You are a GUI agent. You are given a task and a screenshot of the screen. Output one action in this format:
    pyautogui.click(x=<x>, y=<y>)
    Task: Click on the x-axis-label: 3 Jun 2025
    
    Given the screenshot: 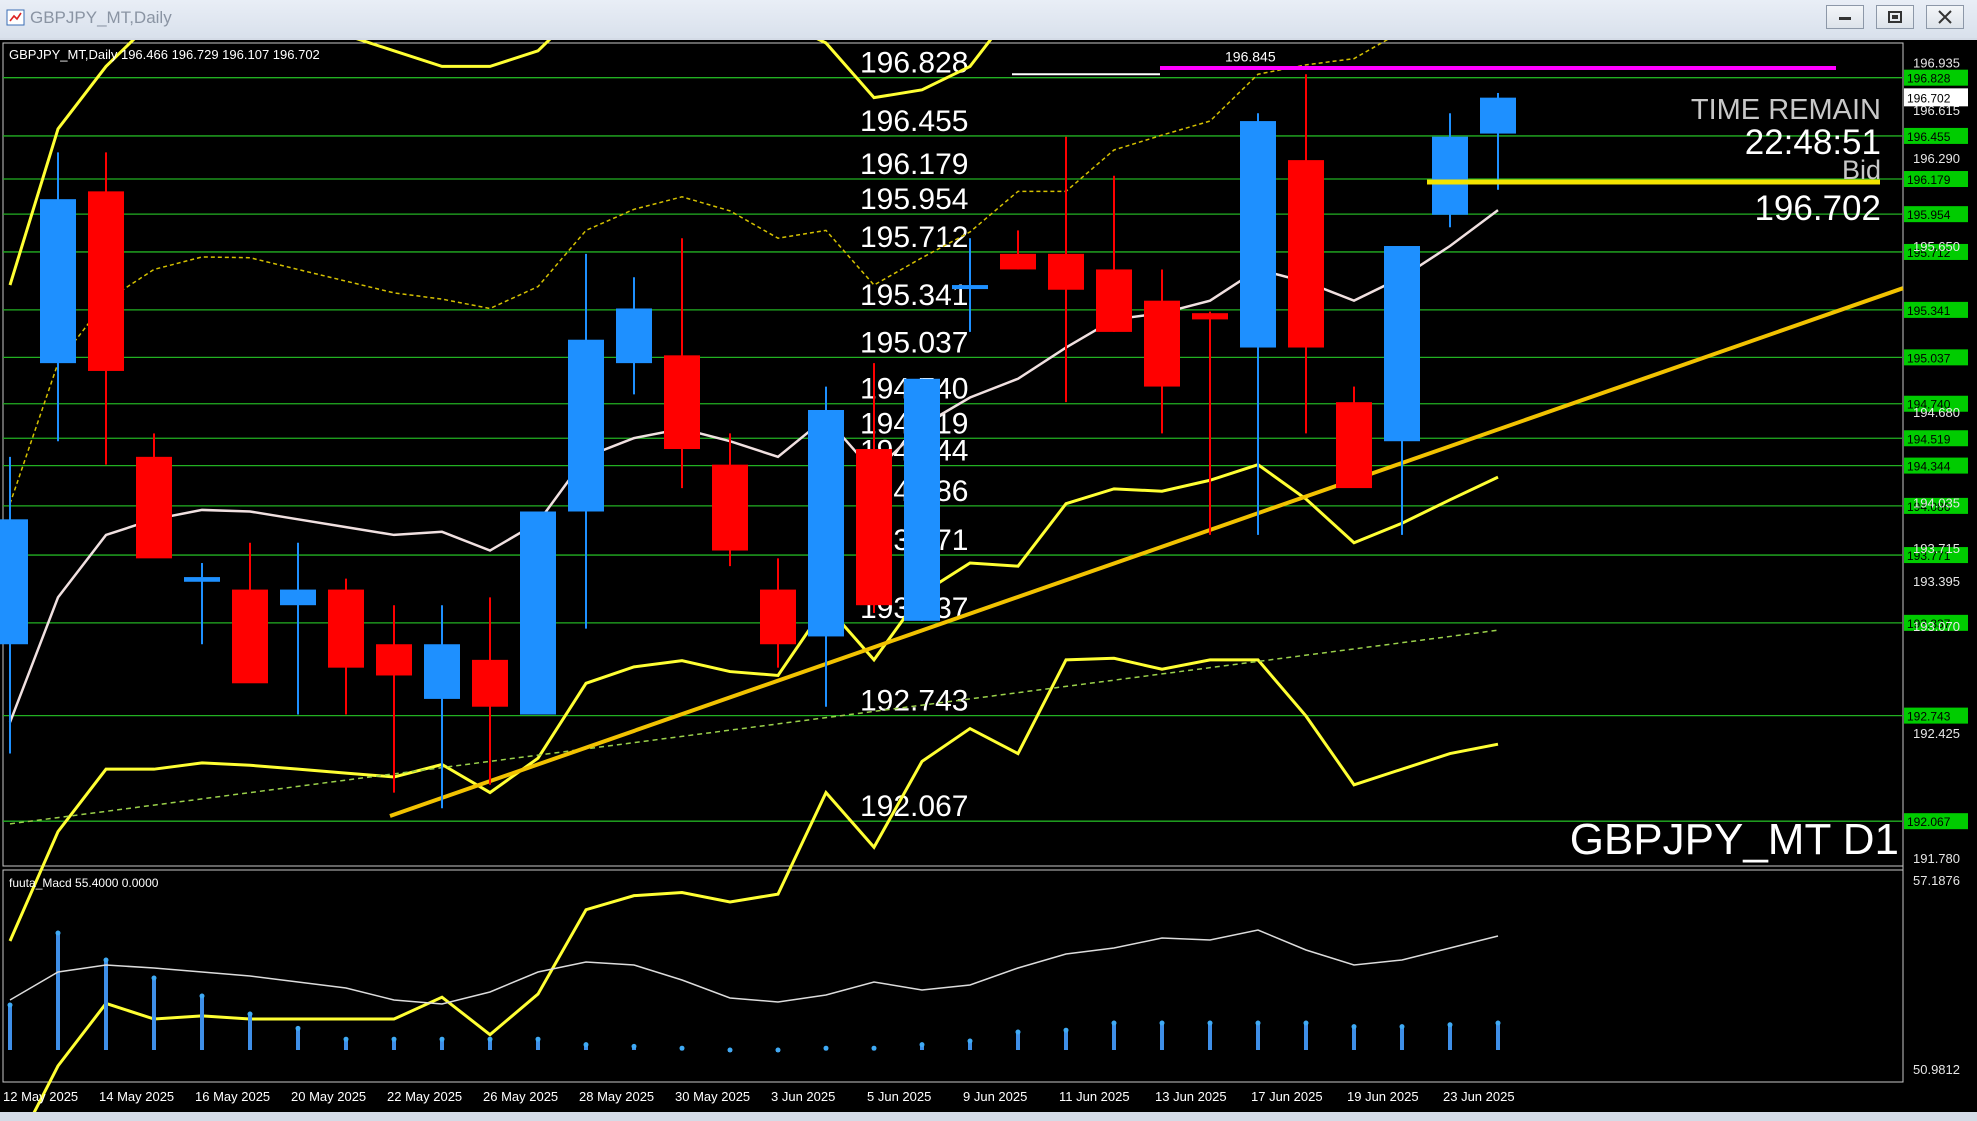 What is the action you would take?
    pyautogui.click(x=803, y=1096)
    